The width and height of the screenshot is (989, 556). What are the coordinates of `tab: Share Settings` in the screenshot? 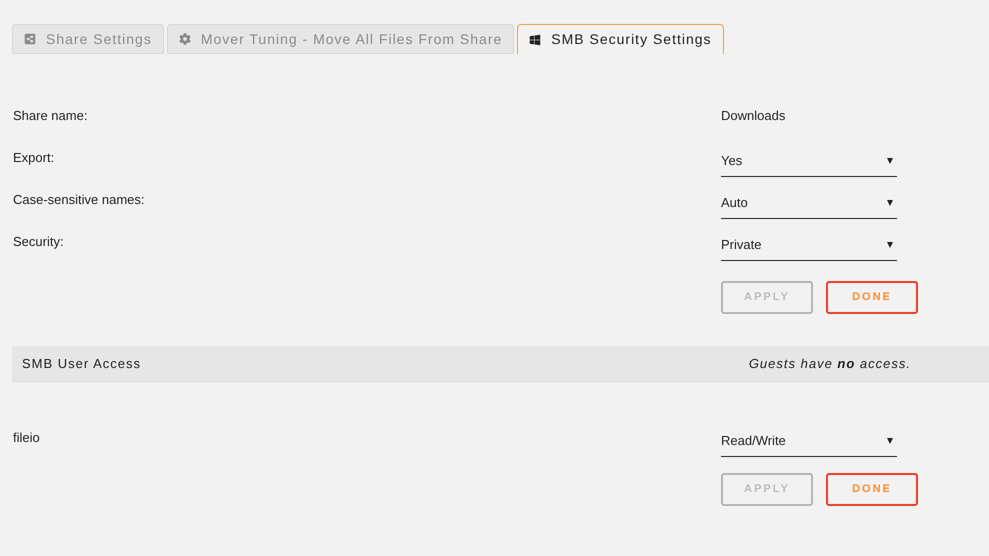 It's located at (88, 39).